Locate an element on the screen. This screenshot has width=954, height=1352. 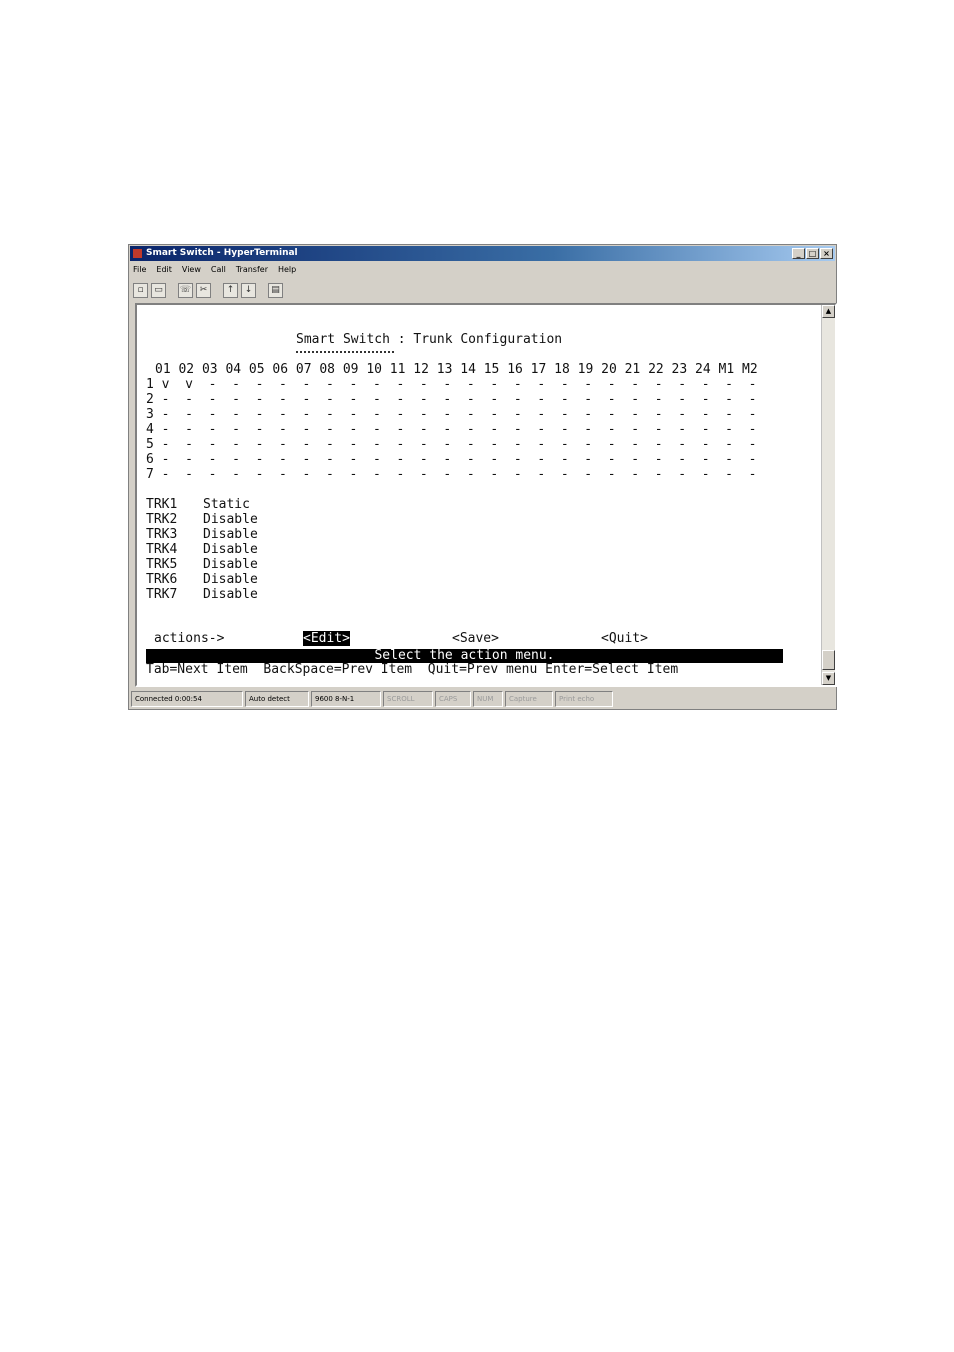
window-controls: _ □ × is located at coordinates (812, 253).